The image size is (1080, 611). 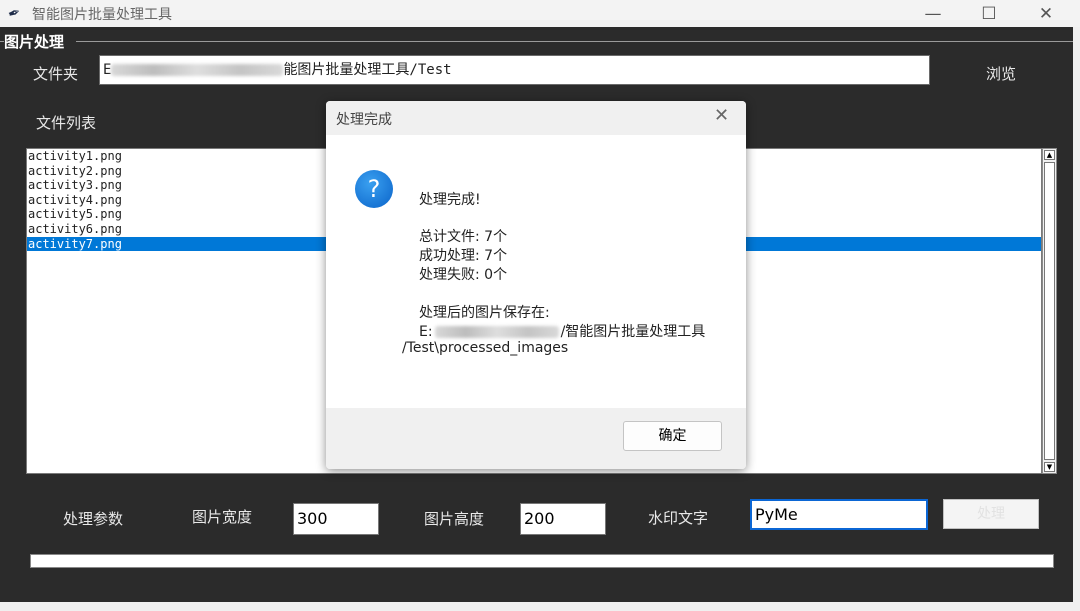 I want to click on dialog-close-icon: ✕, so click(x=721, y=115).